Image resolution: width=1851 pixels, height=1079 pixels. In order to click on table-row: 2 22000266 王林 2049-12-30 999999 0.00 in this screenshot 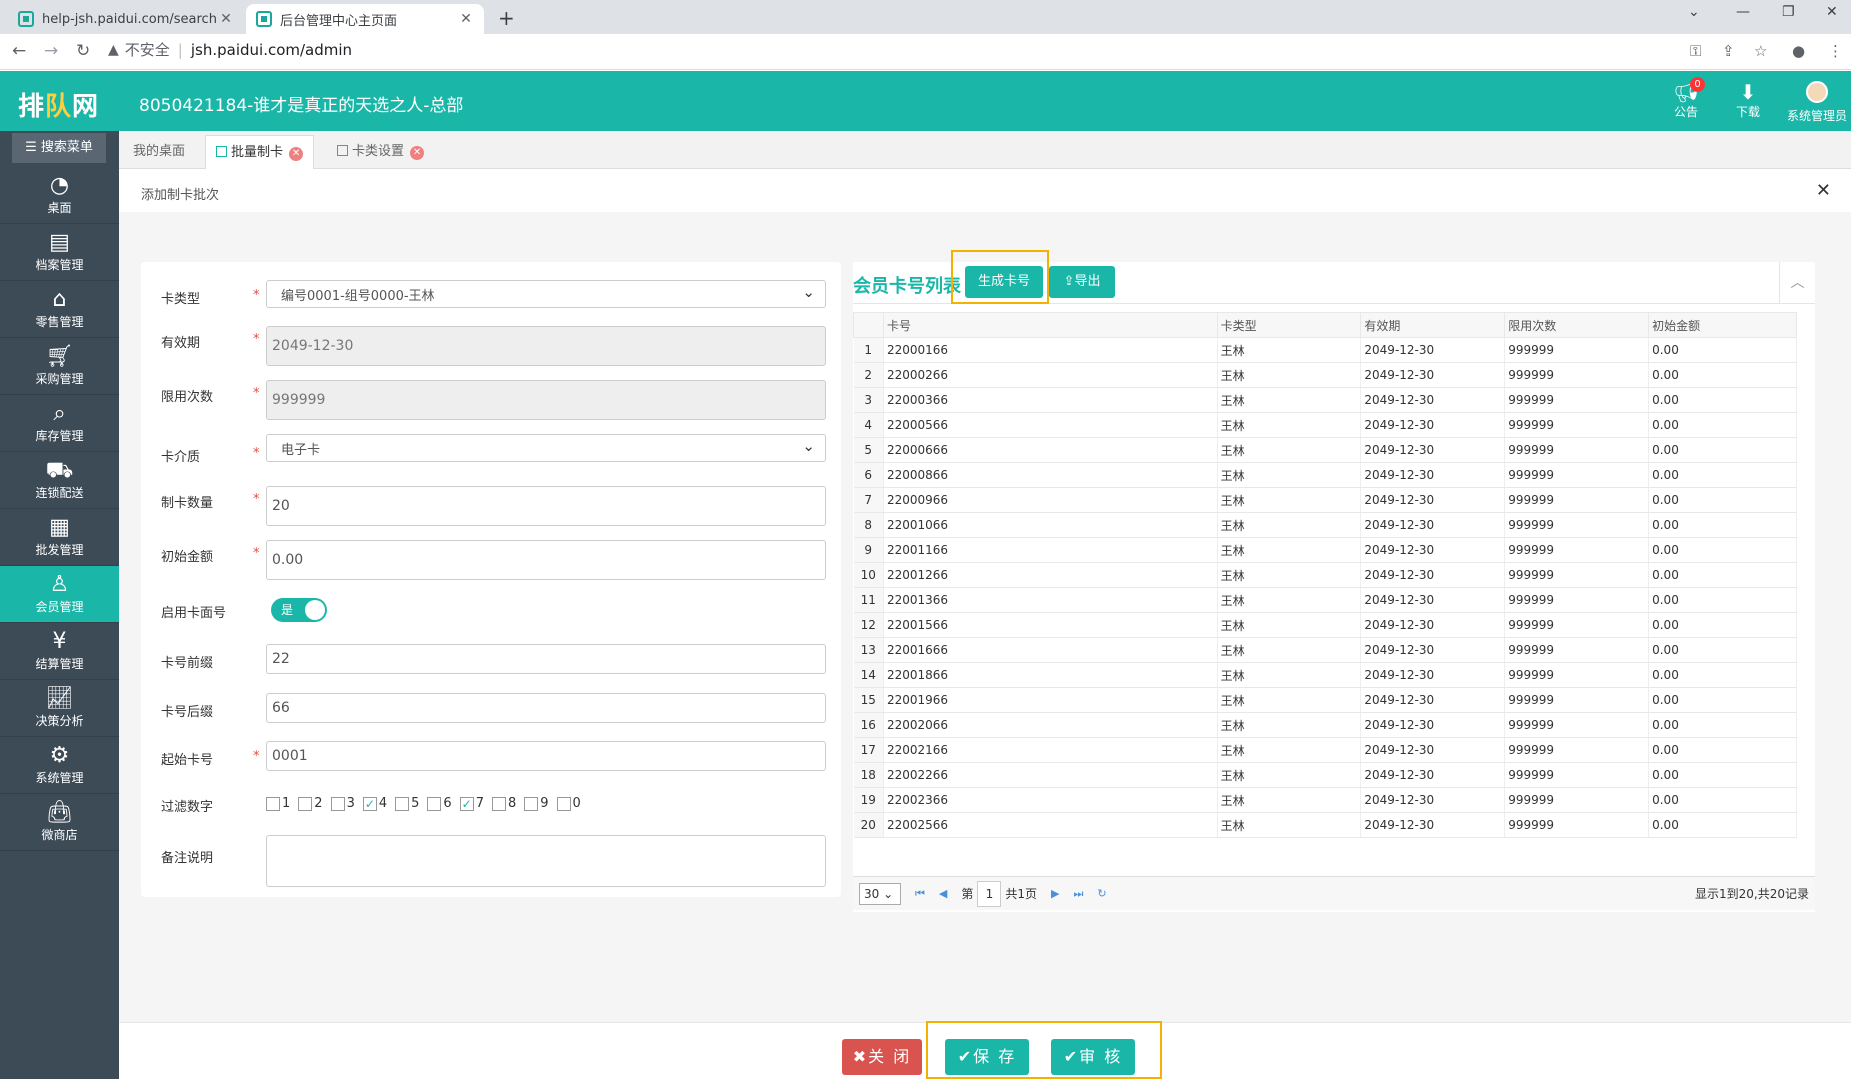, I will do `click(1325, 375)`.